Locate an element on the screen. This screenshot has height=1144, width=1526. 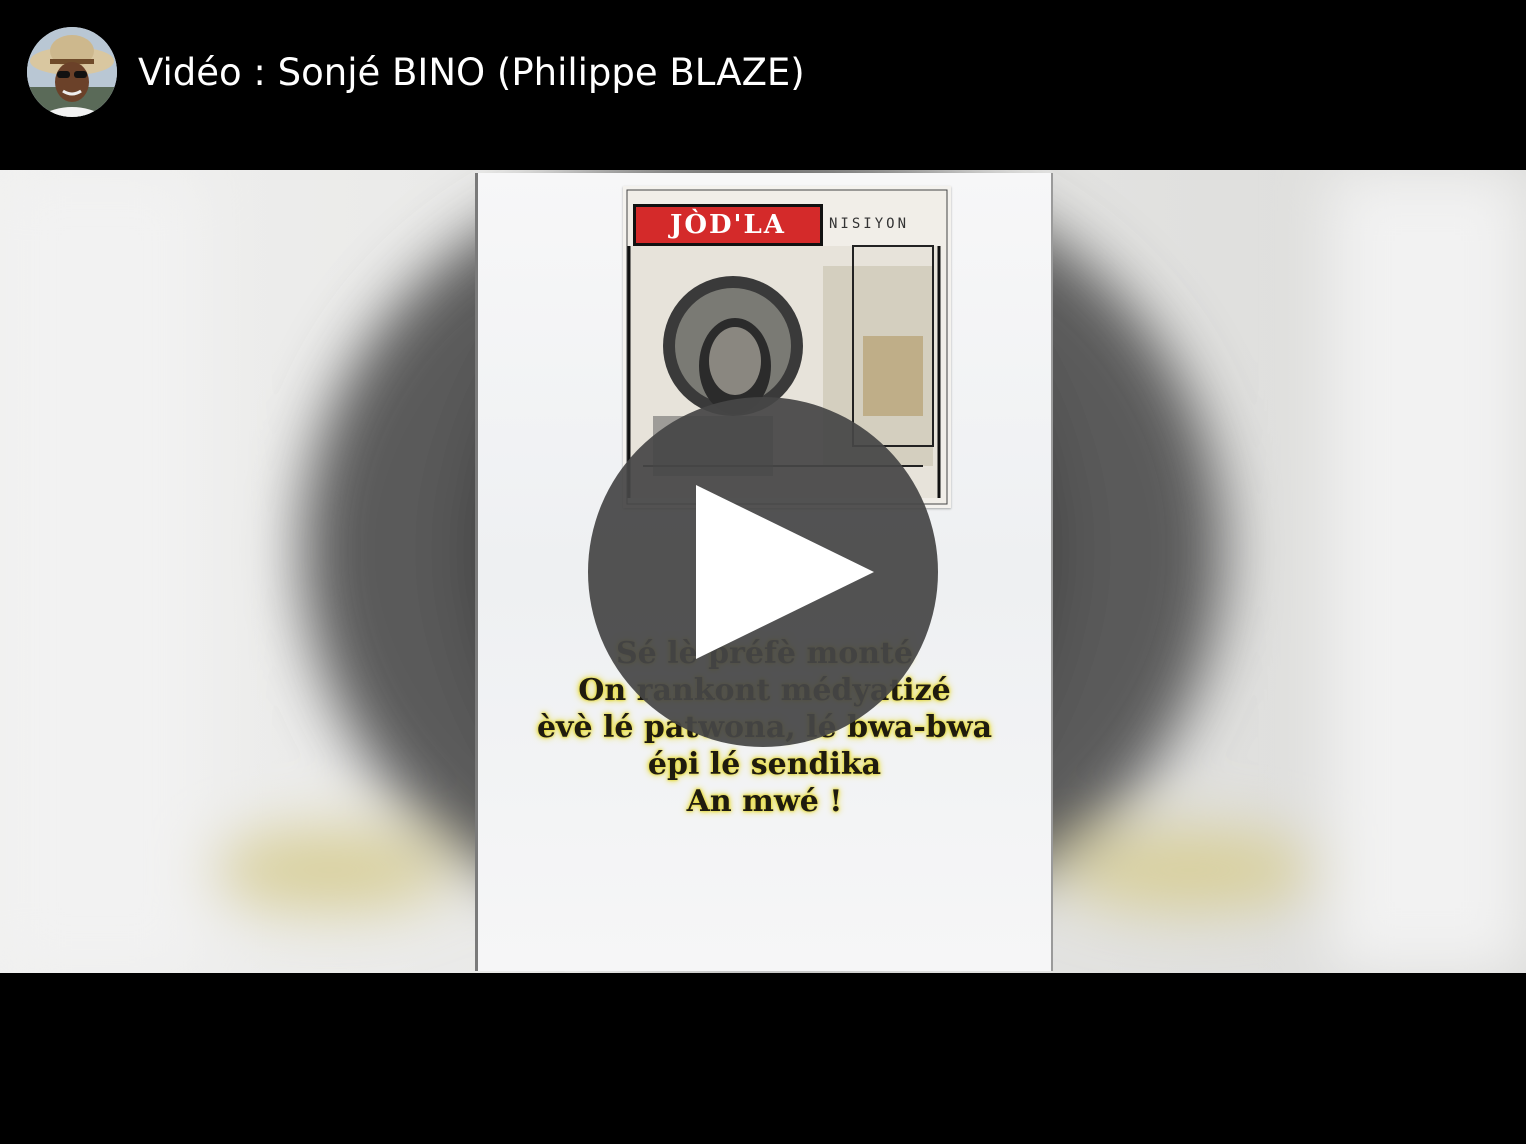
lyrics-line: épi lé sendika is located at coordinates (764, 764).